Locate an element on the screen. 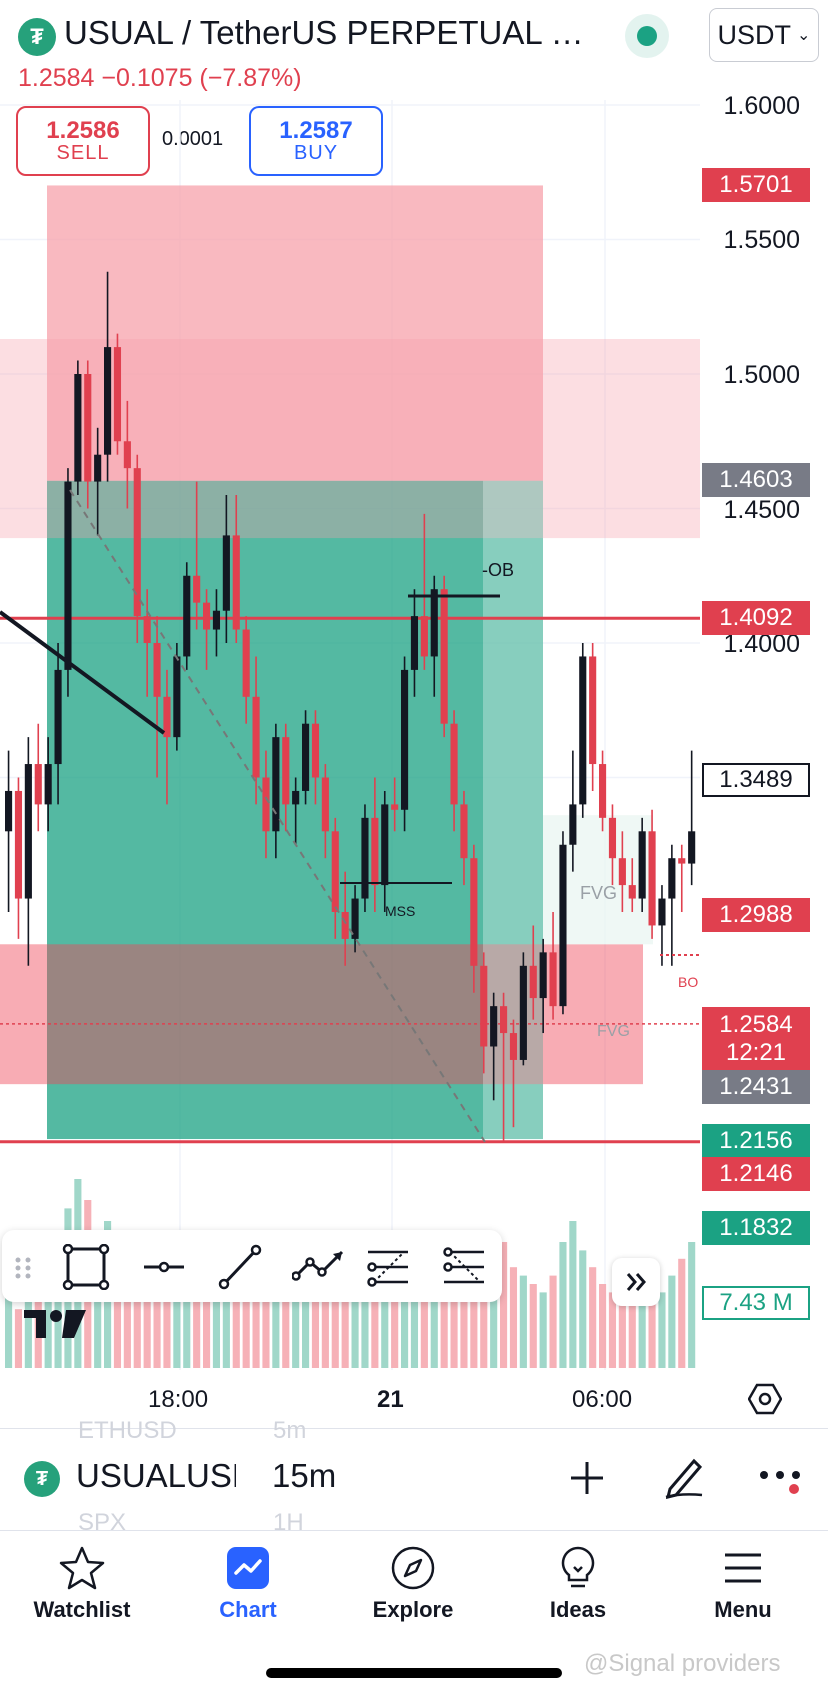 The height and width of the screenshot is (1696, 828). path-tool-icon is located at coordinates (320, 1267).